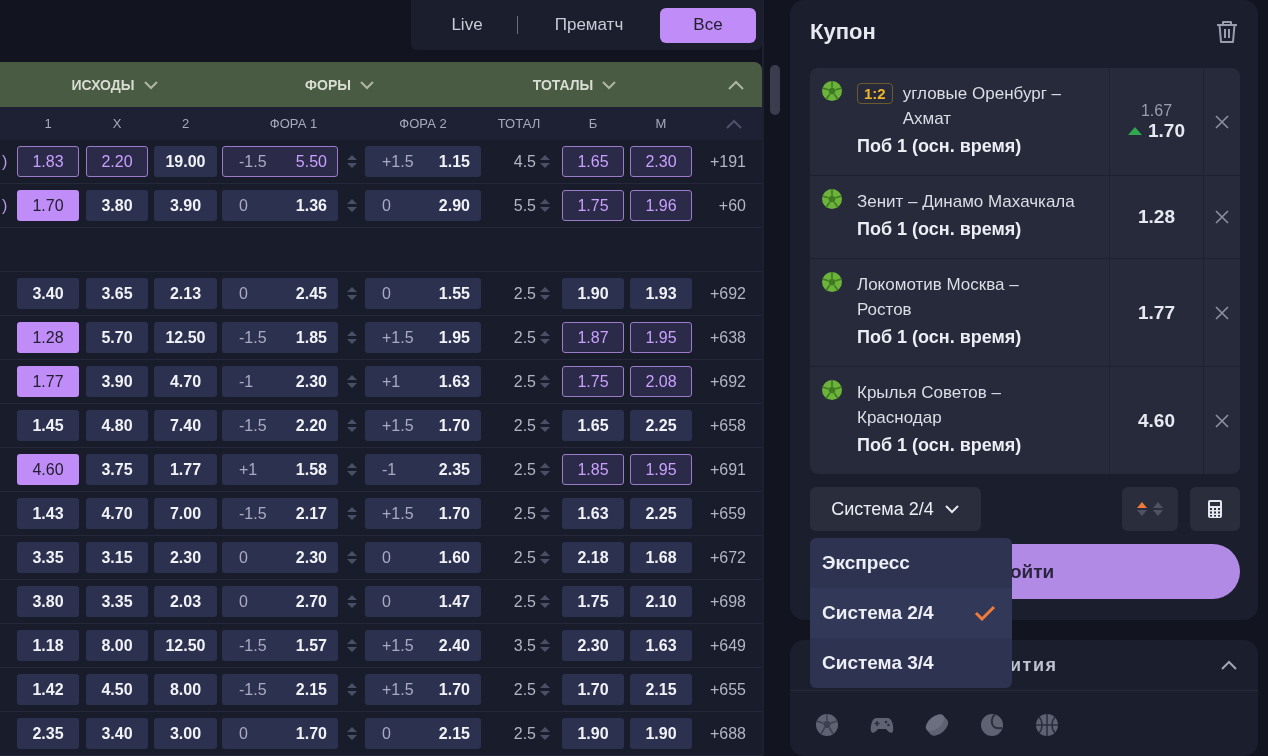 This screenshot has width=1268, height=756. Describe the element at coordinates (708, 25) in the screenshot. I see `mode-tab: Все` at that location.